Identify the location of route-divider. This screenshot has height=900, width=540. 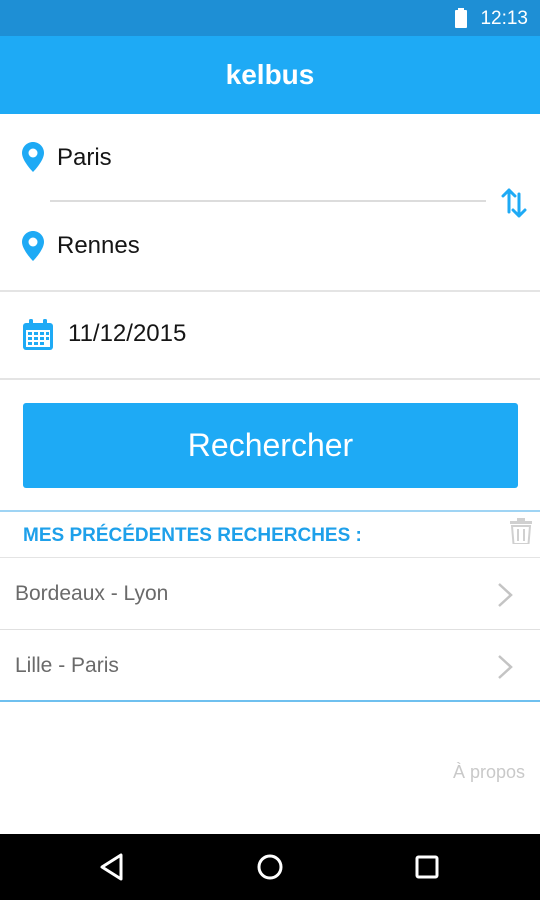
(268, 201).